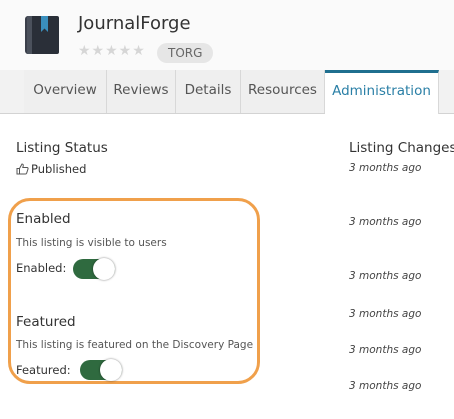 This screenshot has height=419, width=454. What do you see at coordinates (134, 23) in the screenshot?
I see `app-title: JournalForge` at bounding box center [134, 23].